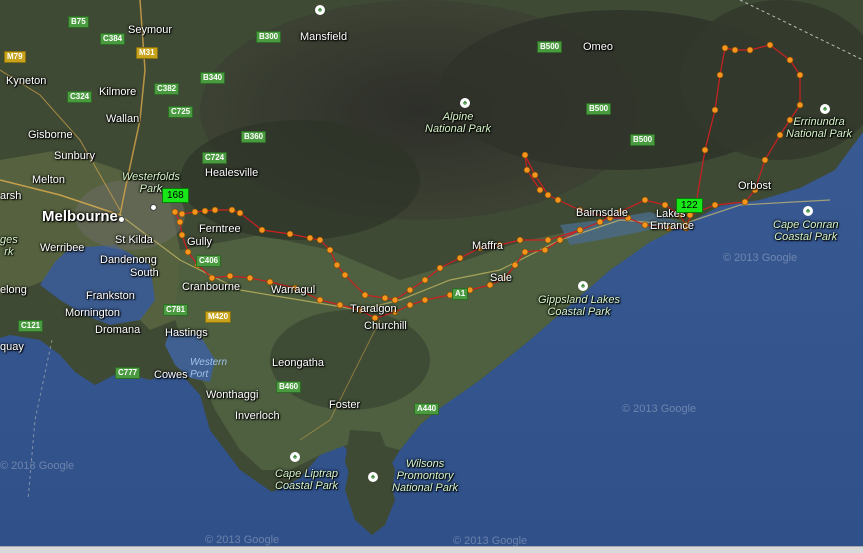 This screenshot has height=553, width=863. Describe the element at coordinates (501, 278) in the screenshot. I see `town-label: Sale` at that location.